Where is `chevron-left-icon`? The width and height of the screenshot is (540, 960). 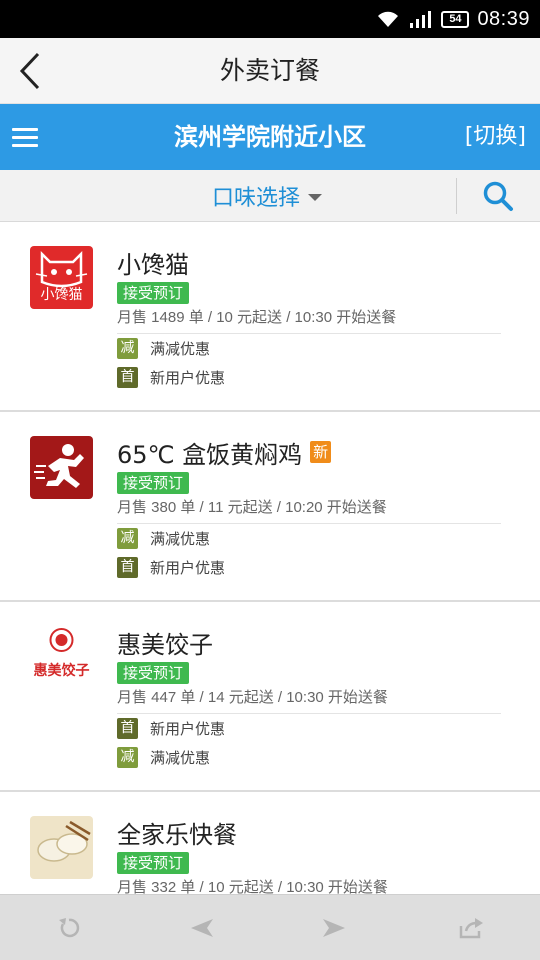 chevron-left-icon is located at coordinates (29, 71).